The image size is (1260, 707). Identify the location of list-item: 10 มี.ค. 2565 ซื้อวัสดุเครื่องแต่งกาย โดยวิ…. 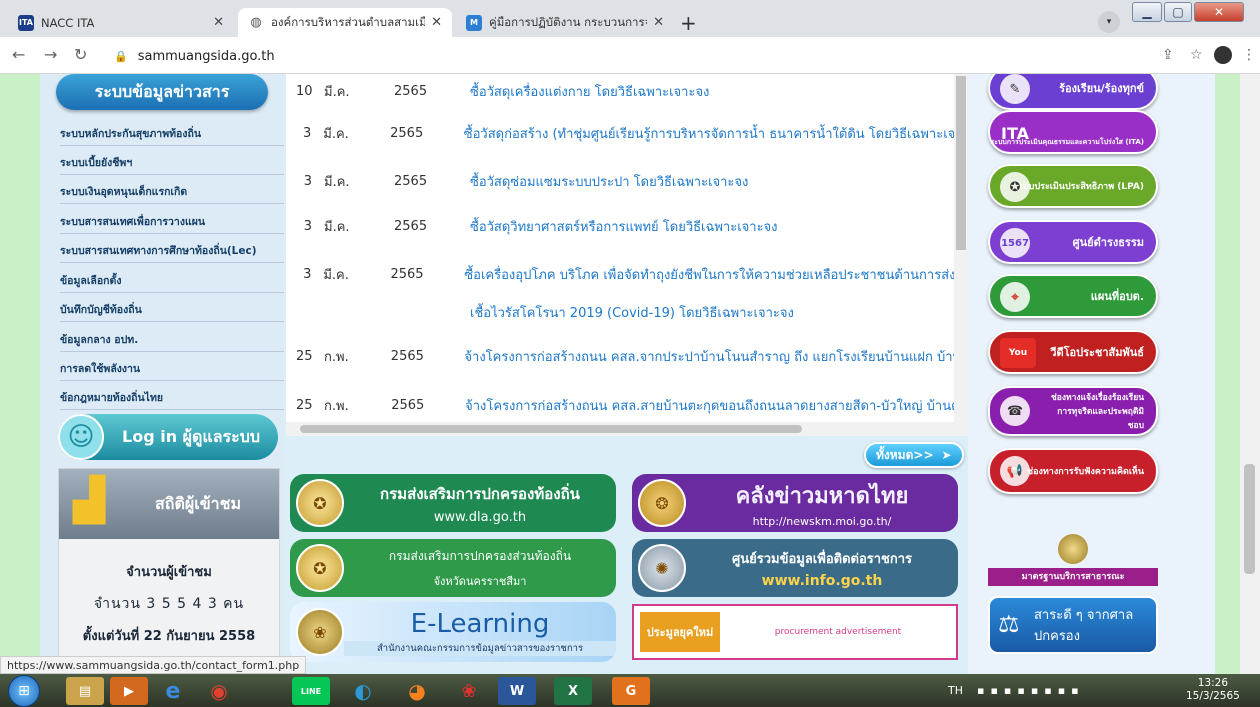
(620, 91).